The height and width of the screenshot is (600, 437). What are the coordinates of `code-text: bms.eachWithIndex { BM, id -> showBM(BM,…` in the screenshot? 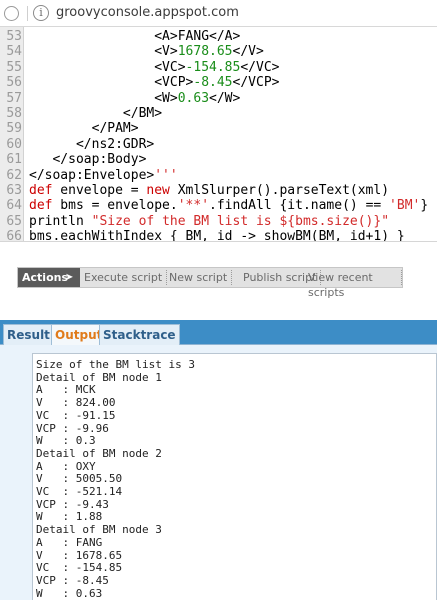 It's located at (217, 235).